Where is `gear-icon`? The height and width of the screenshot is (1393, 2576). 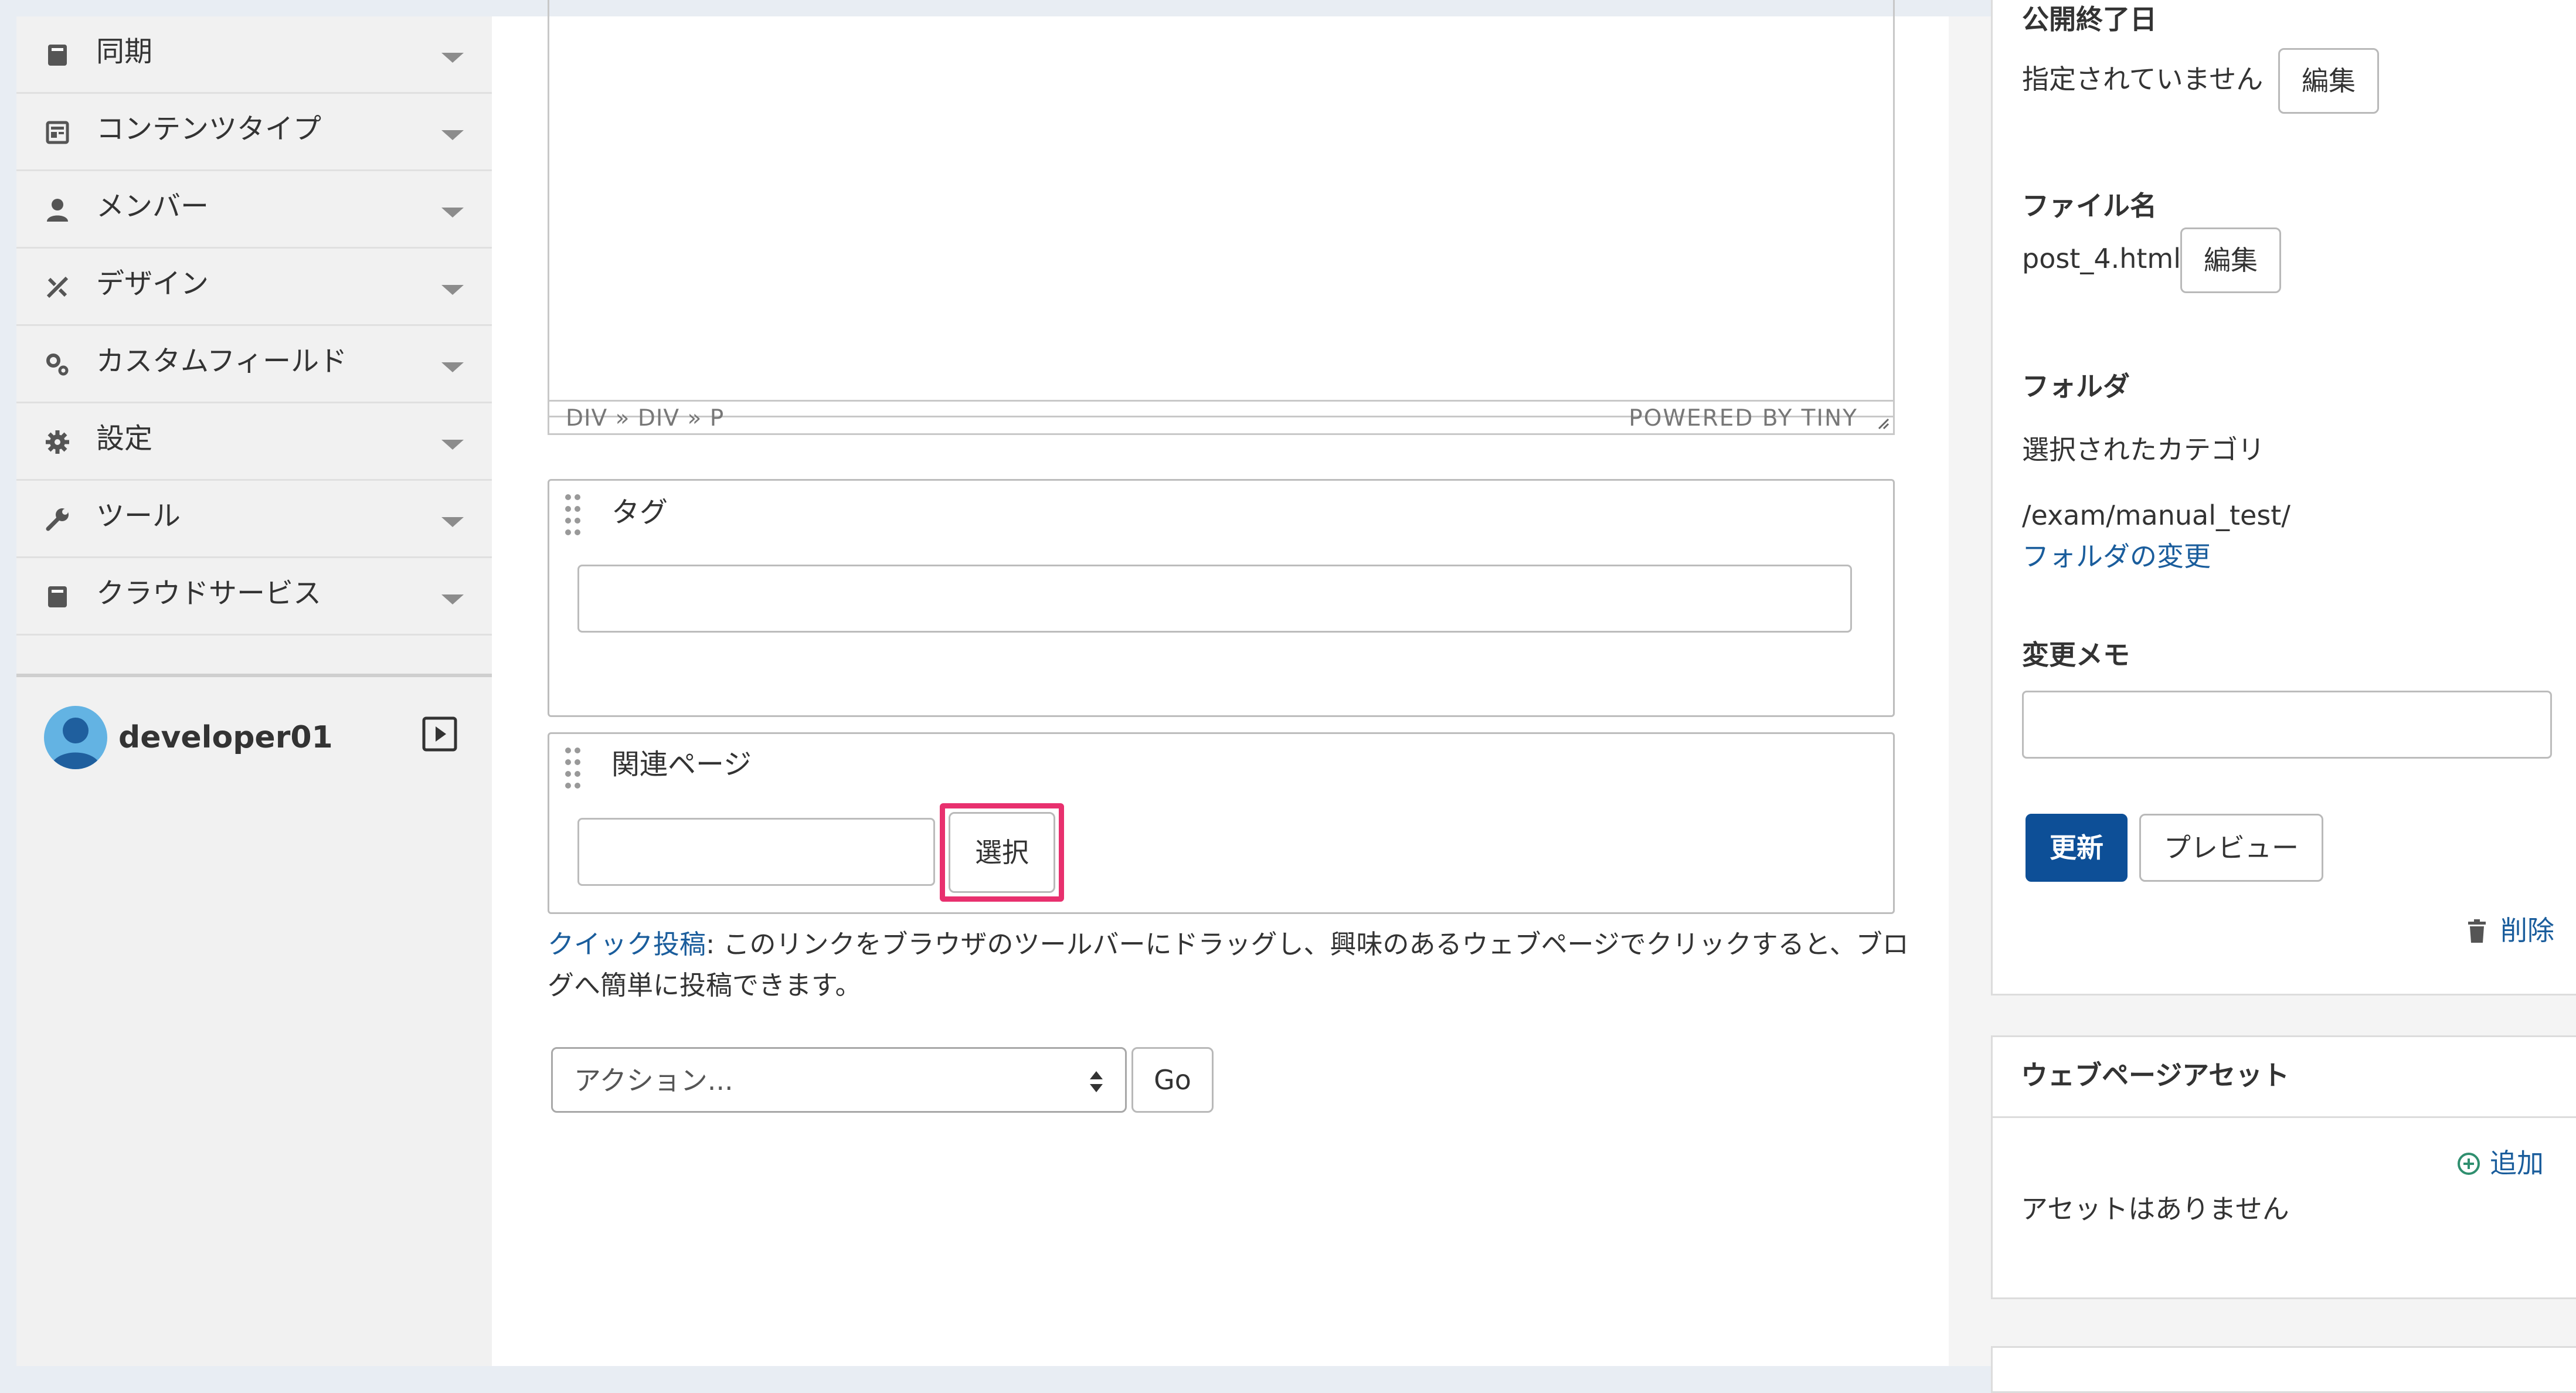 gear-icon is located at coordinates (57, 442).